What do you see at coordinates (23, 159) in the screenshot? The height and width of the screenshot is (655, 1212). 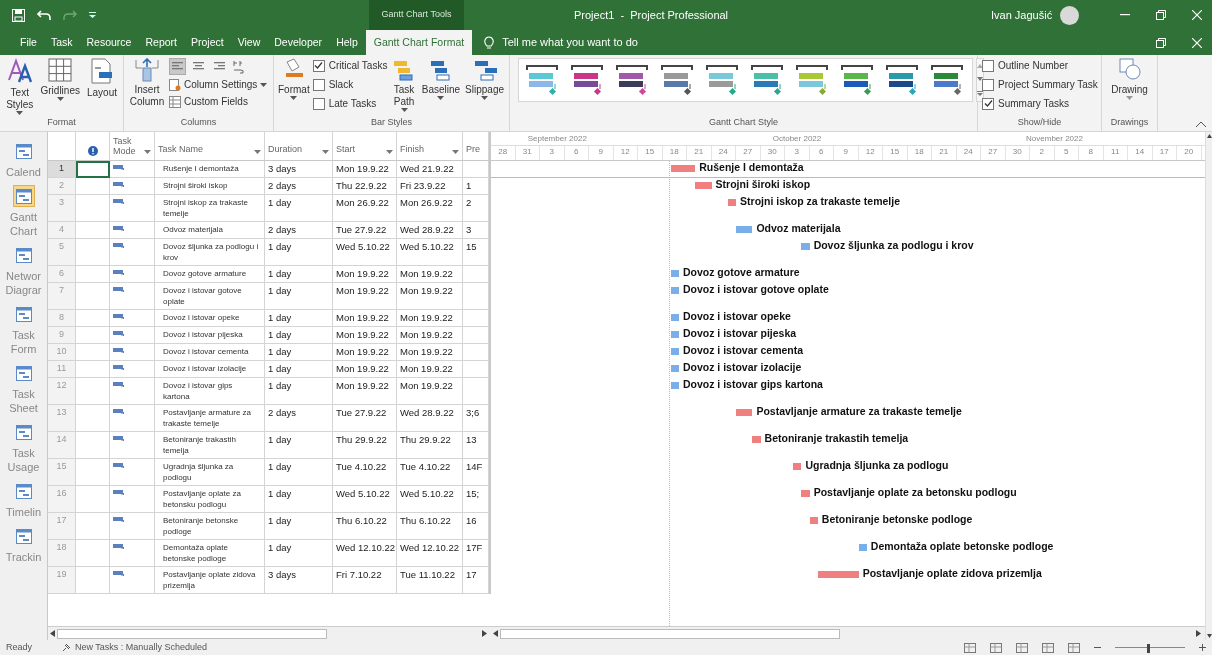 I see `view-button: Calend` at bounding box center [23, 159].